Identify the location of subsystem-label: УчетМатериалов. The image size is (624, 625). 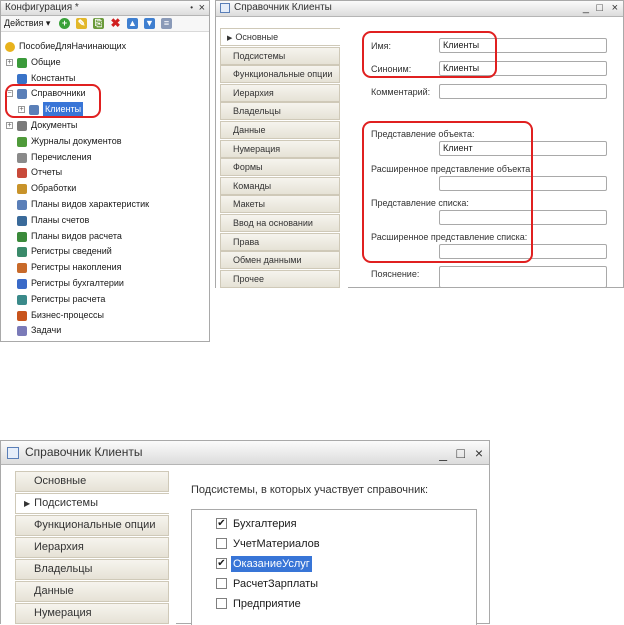
(276, 544).